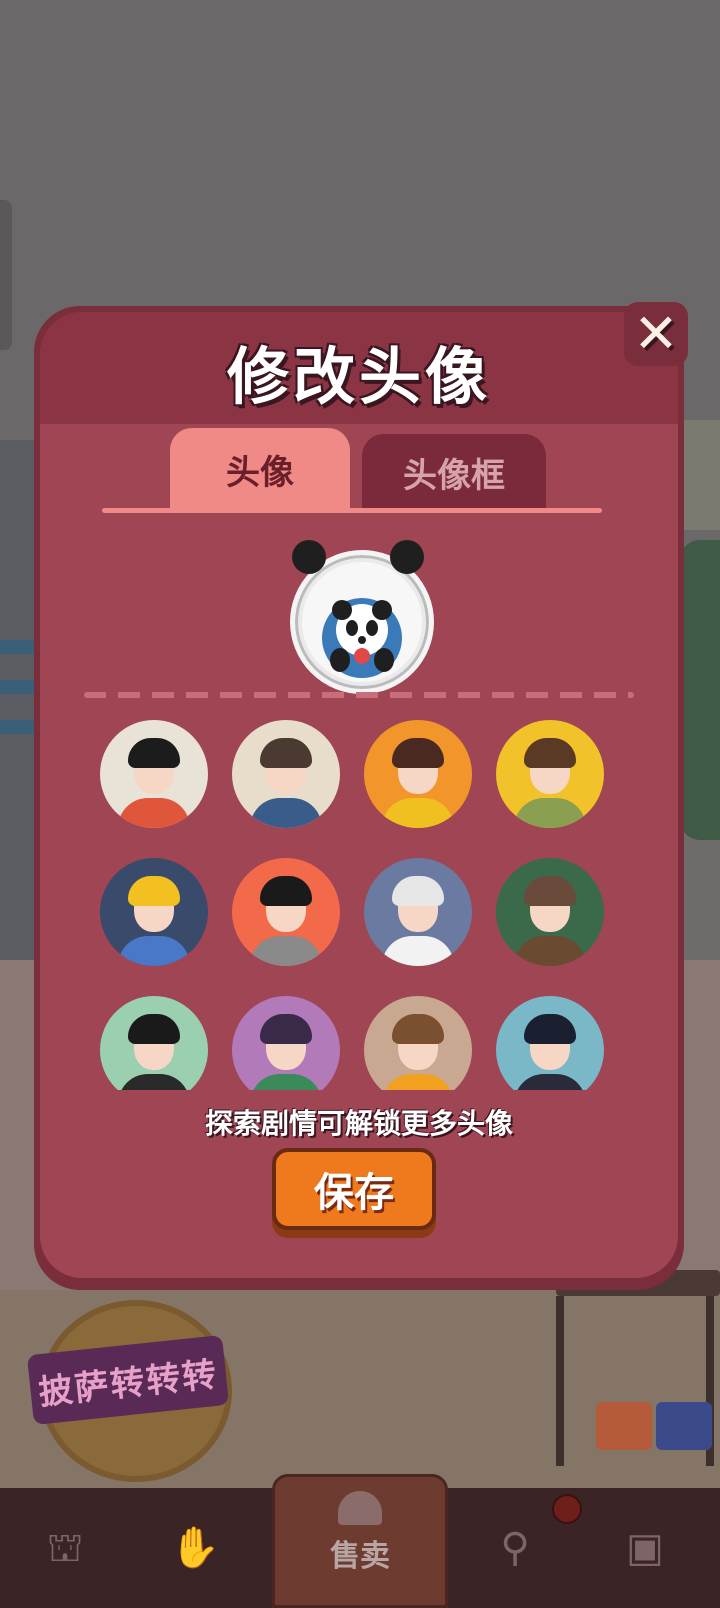 The height and width of the screenshot is (1608, 720). I want to click on bag-icon: ⛫, so click(65, 1548).